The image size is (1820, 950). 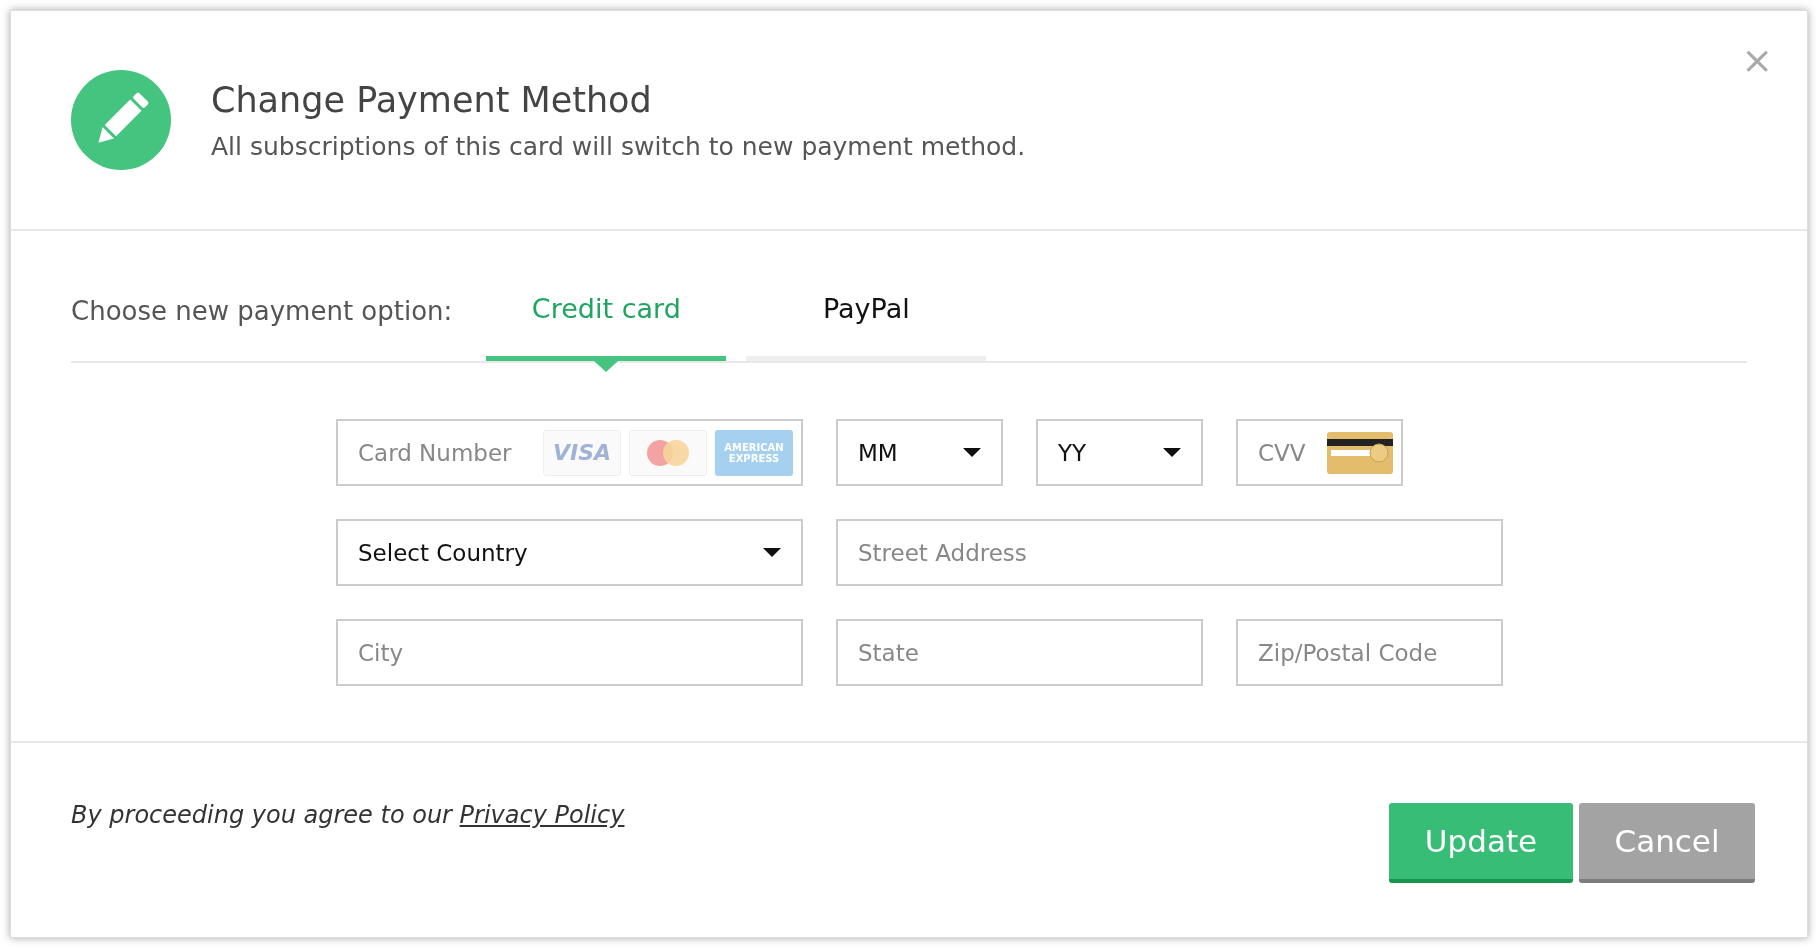 I want to click on pointer-icon, so click(x=606, y=366).